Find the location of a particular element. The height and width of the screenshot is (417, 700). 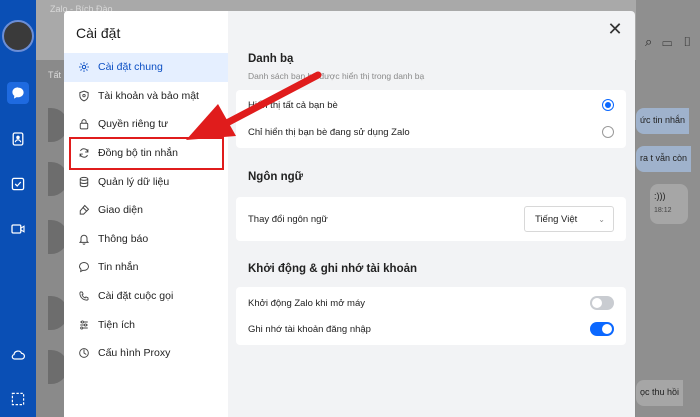

close-icon: ✕ is located at coordinates (615, 29).